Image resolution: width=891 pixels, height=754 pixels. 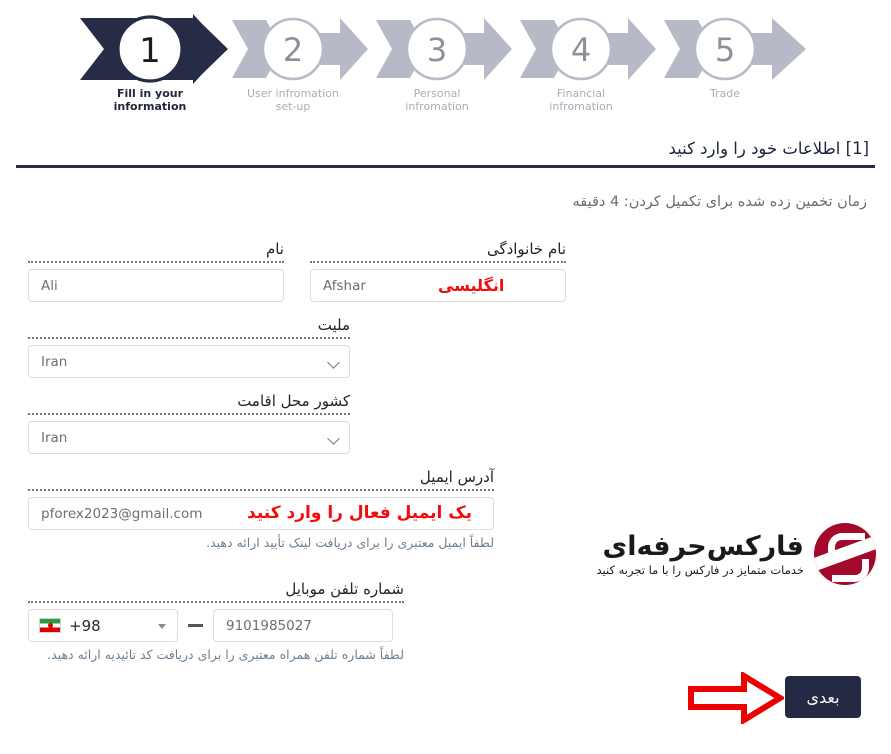 I want to click on mobile-number-input, so click(x=303, y=625).